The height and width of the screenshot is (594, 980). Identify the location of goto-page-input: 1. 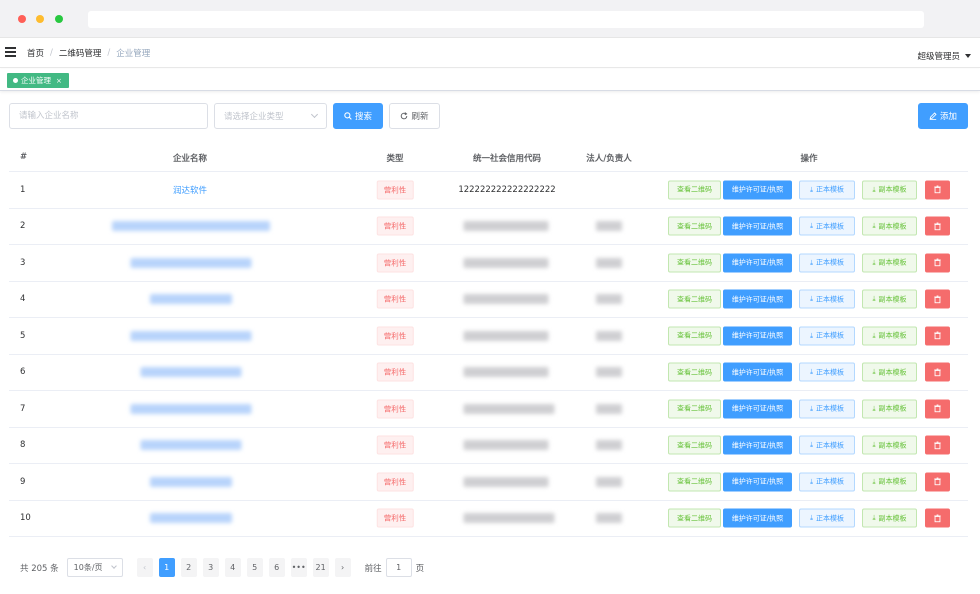
(398, 567).